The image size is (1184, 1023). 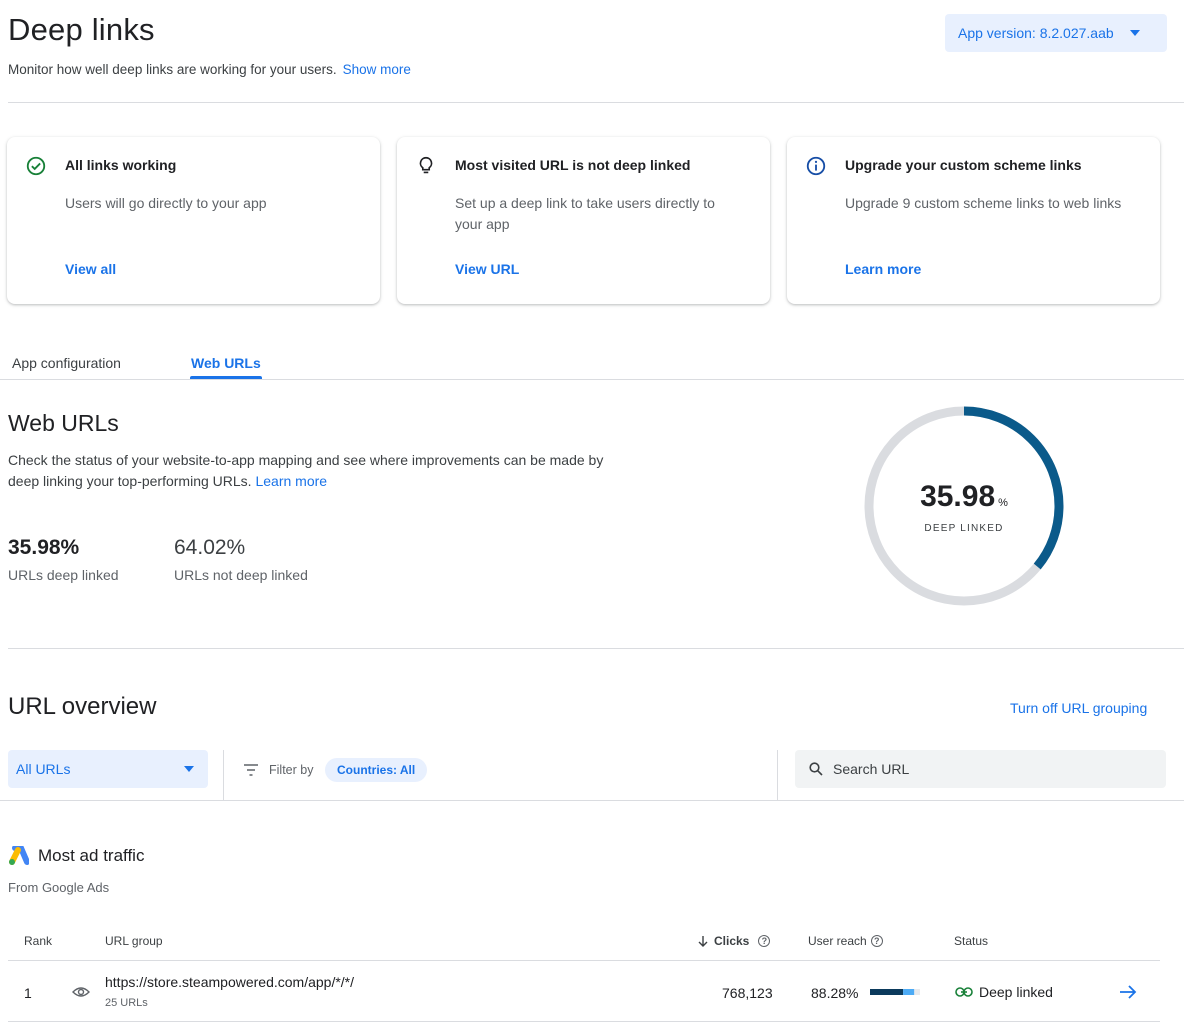 What do you see at coordinates (964, 992) in the screenshot?
I see `link-icon` at bounding box center [964, 992].